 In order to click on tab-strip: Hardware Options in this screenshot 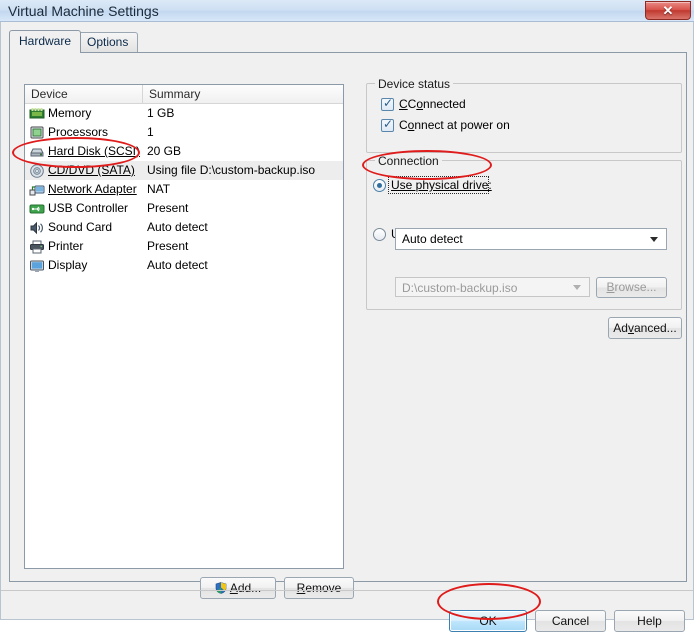, I will do `click(348, 41)`.